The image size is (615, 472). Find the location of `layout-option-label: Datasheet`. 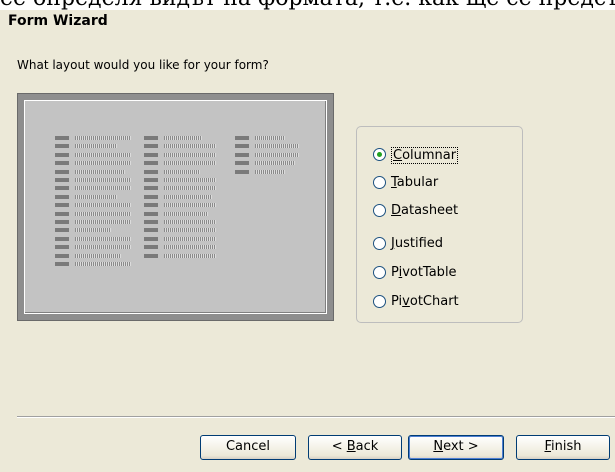

layout-option-label: Datasheet is located at coordinates (425, 210).